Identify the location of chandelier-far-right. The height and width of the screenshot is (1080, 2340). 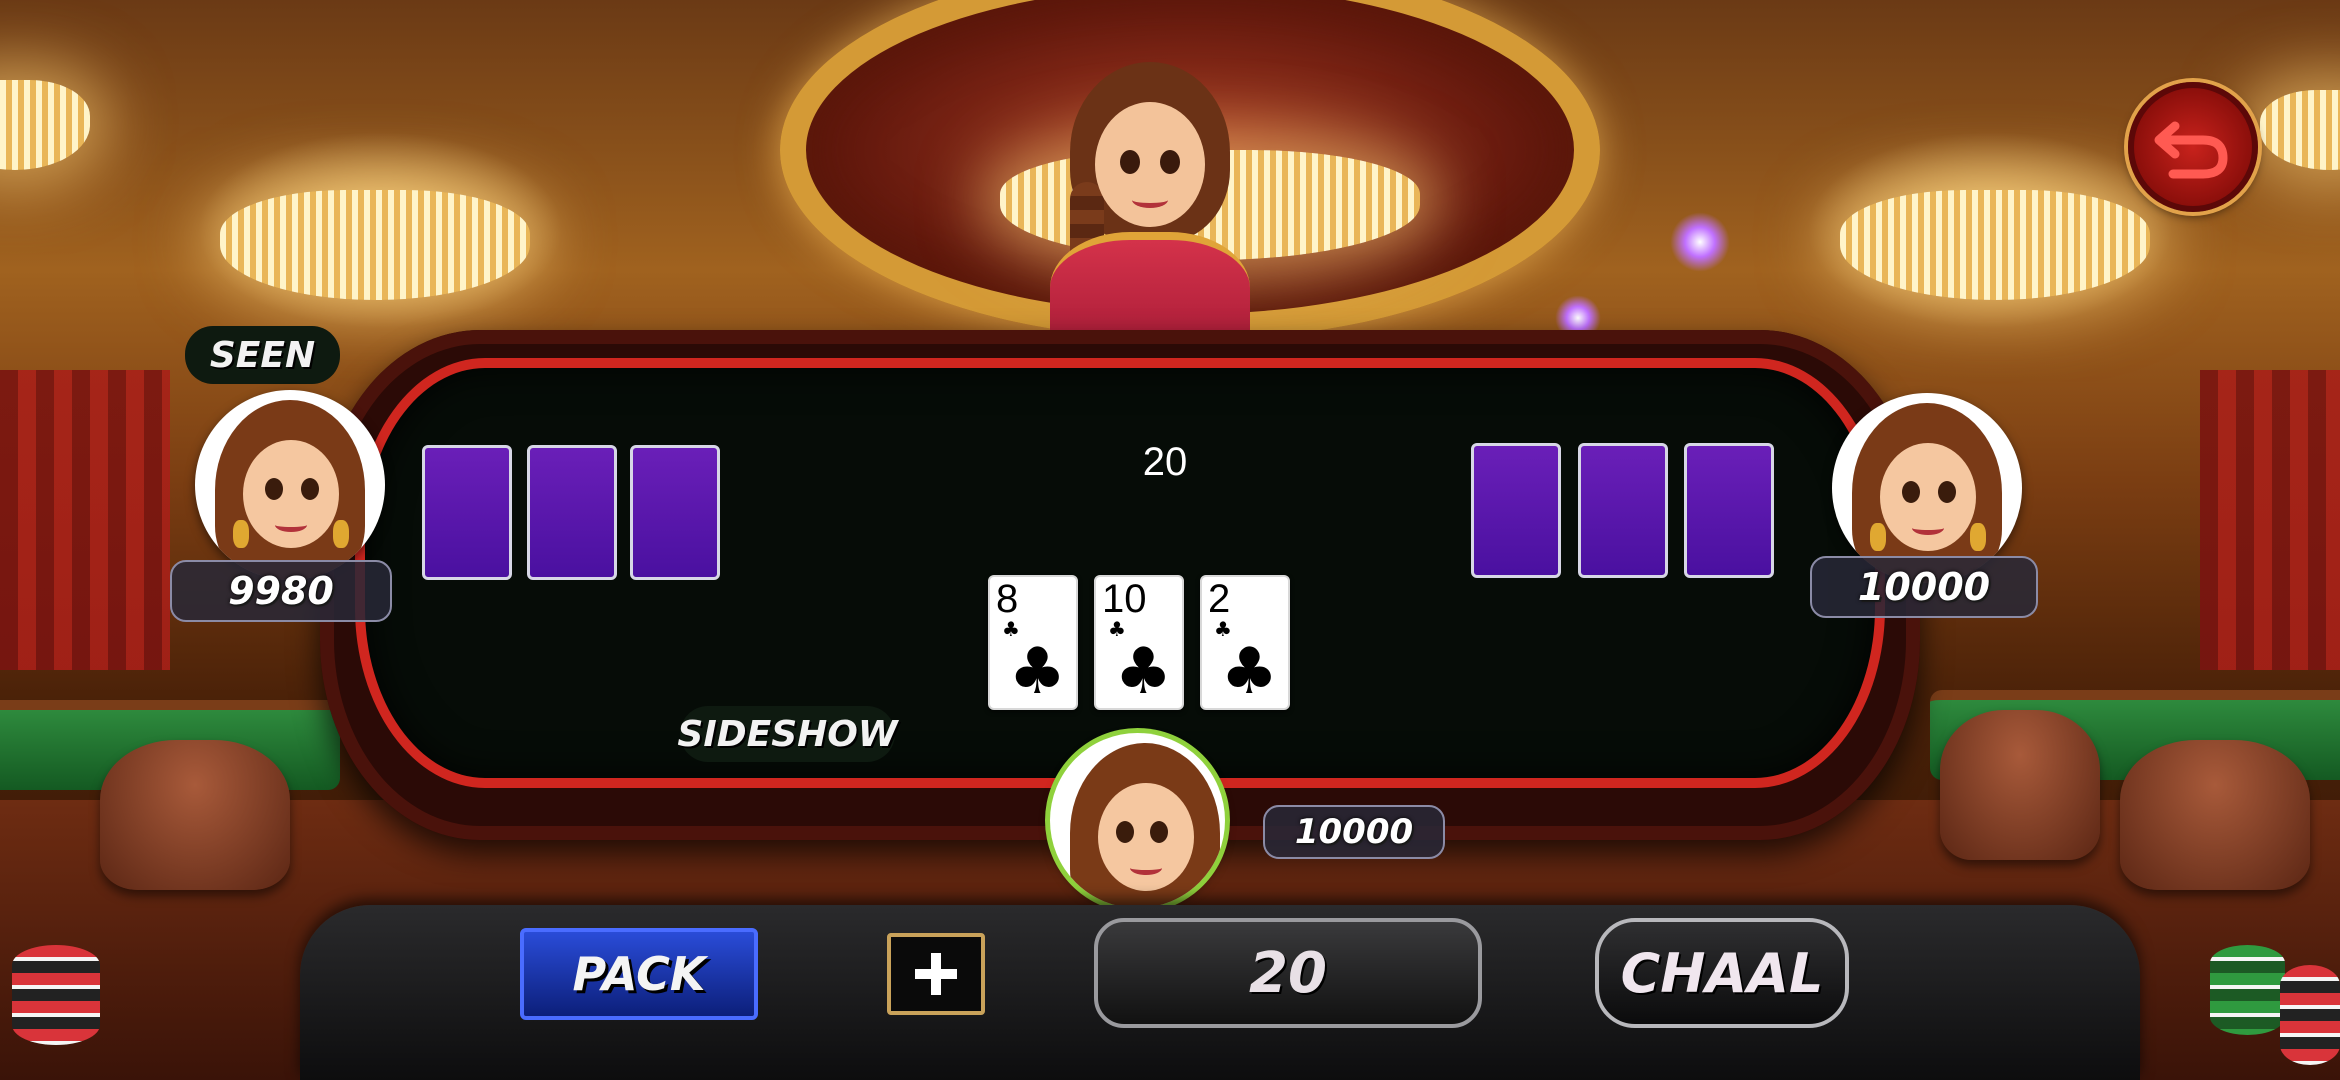
(2300, 130).